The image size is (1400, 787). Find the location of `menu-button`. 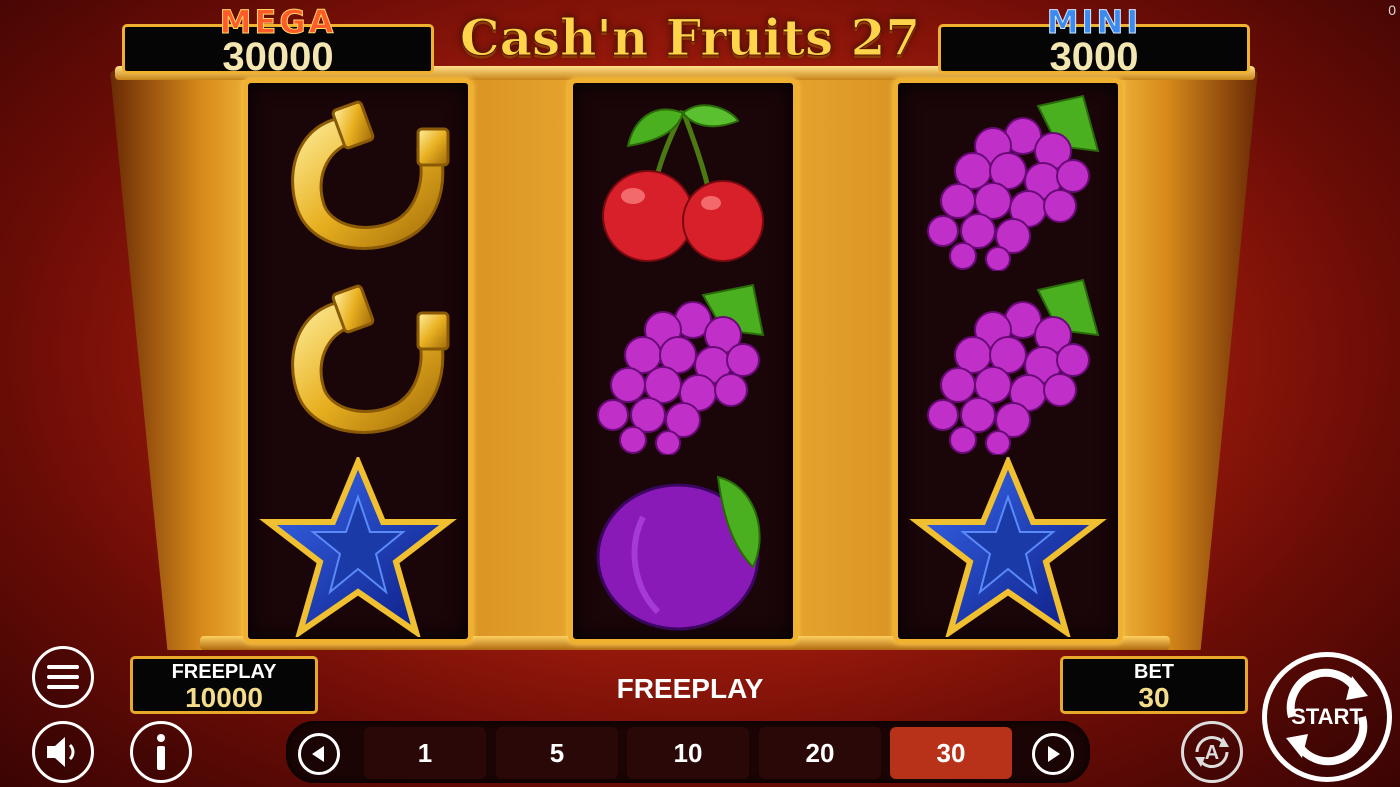

menu-button is located at coordinates (63, 677).